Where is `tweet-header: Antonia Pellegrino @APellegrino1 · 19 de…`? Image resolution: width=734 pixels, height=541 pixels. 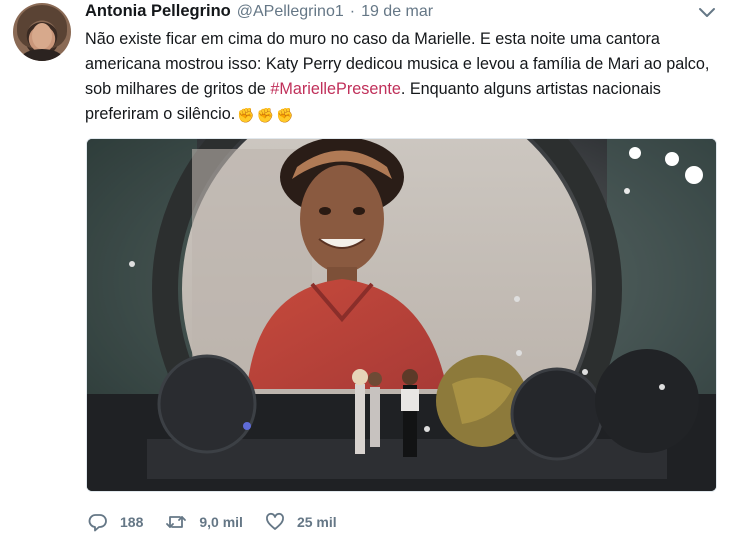
tweet-header: Antonia Pellegrino @APellegrino1 · 19 de… is located at coordinates (259, 13).